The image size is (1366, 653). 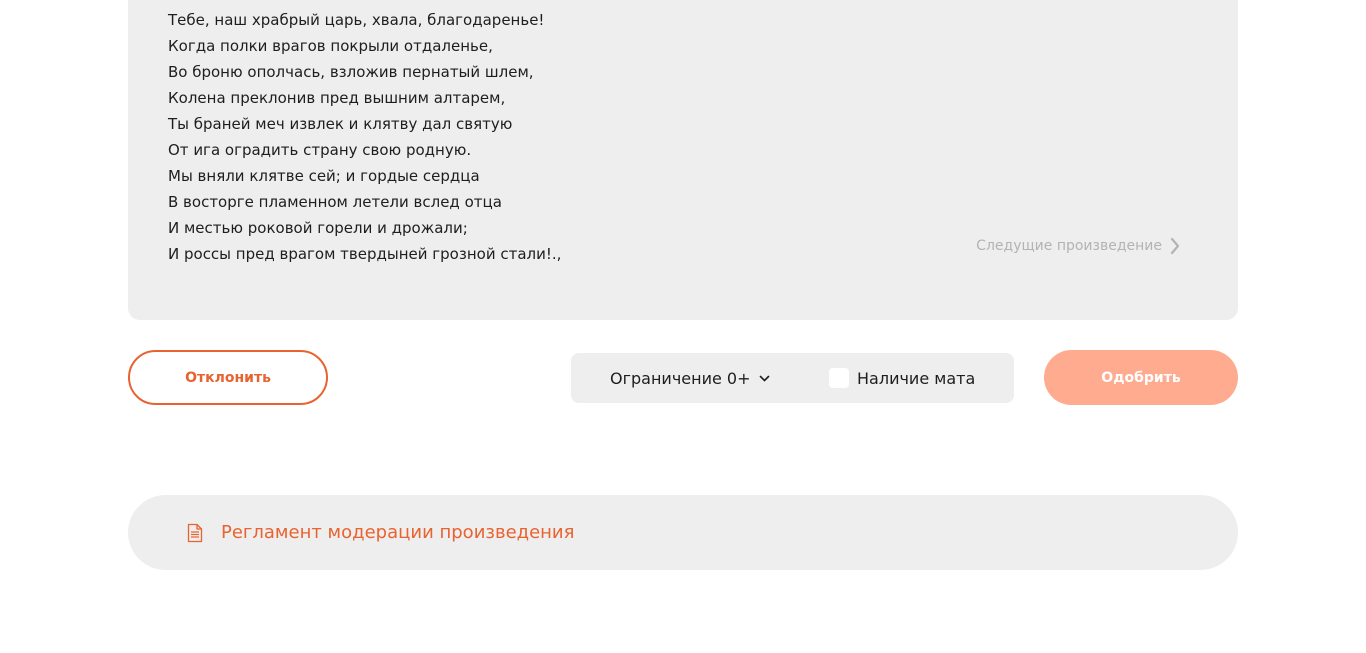 I want to click on profanity-checkbox: Наличие мата, so click(x=902, y=378).